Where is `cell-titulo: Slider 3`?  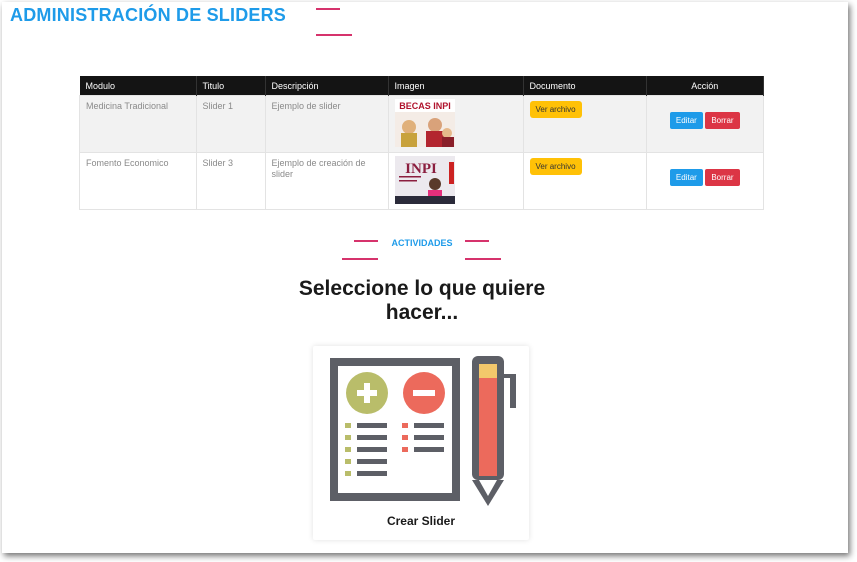
cell-titulo: Slider 3 is located at coordinates (230, 181).